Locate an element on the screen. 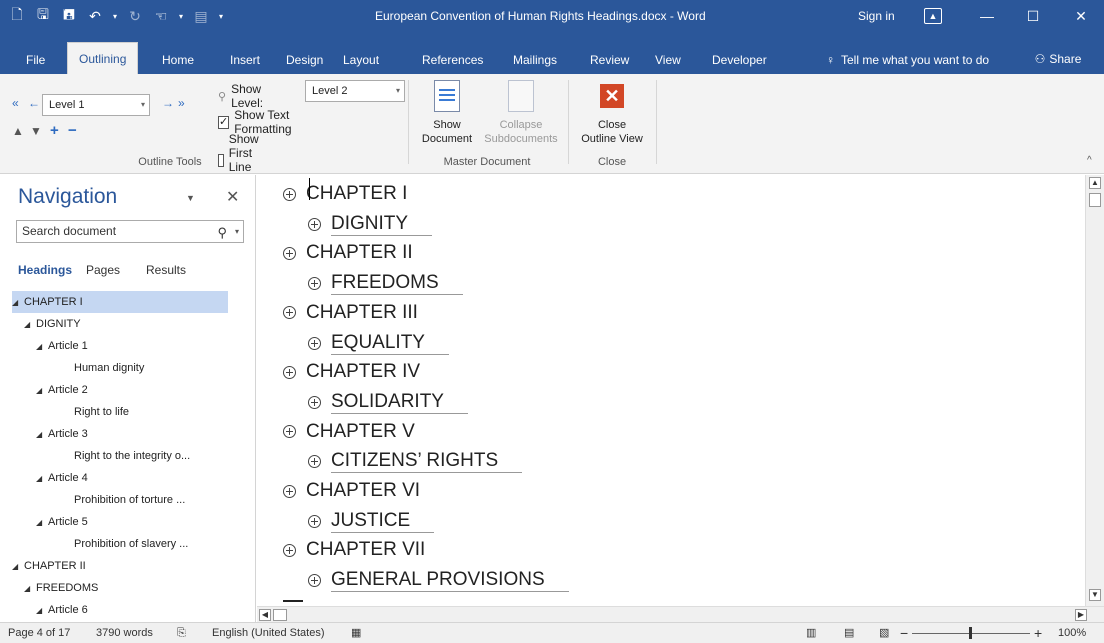 The height and width of the screenshot is (643, 1104). outline-line: CHAPTER II is located at coordinates (348, 253).